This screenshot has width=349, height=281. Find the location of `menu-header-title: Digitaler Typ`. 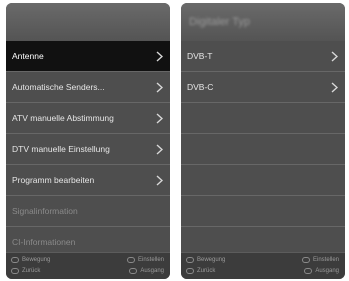

menu-header-title: Digitaler Typ is located at coordinates (219, 22).